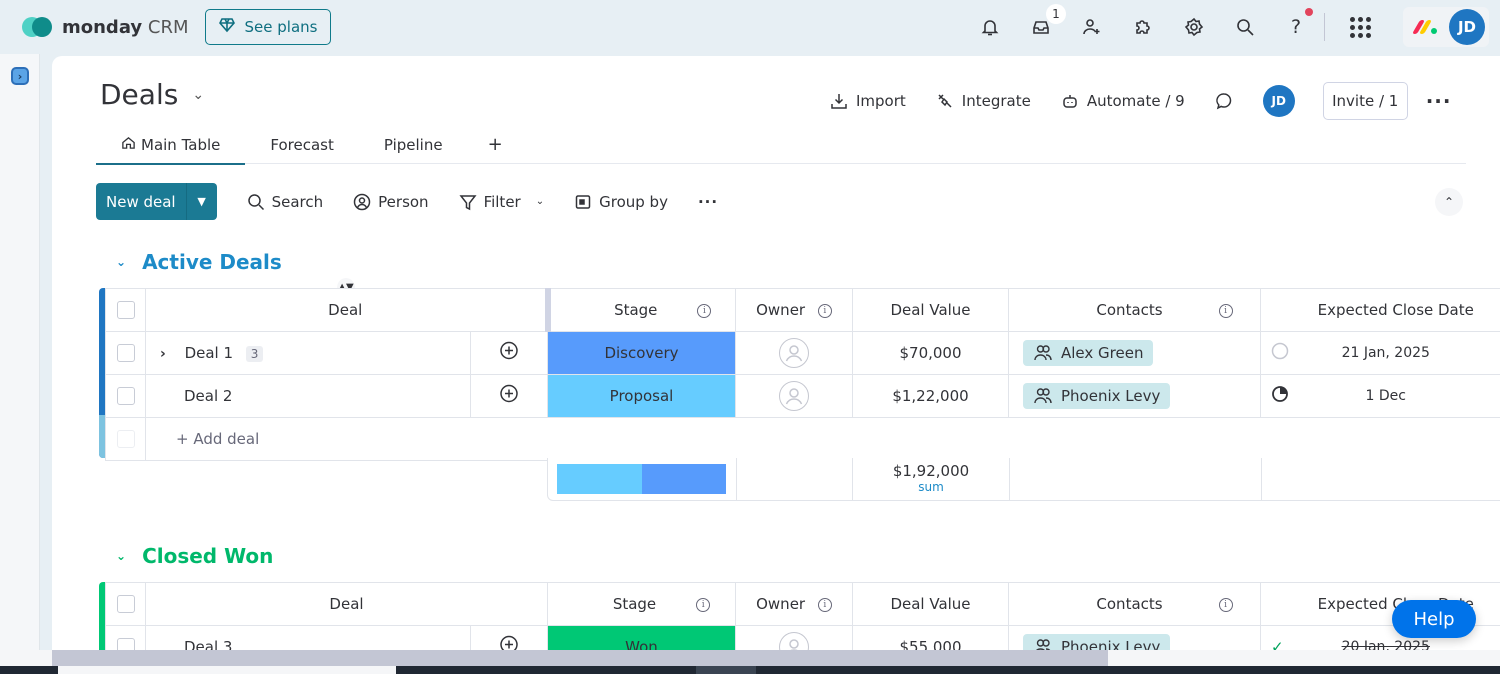  Describe the element at coordinates (1380, 310) in the screenshot. I see `column-header-close-date: Expected Close Date` at that location.